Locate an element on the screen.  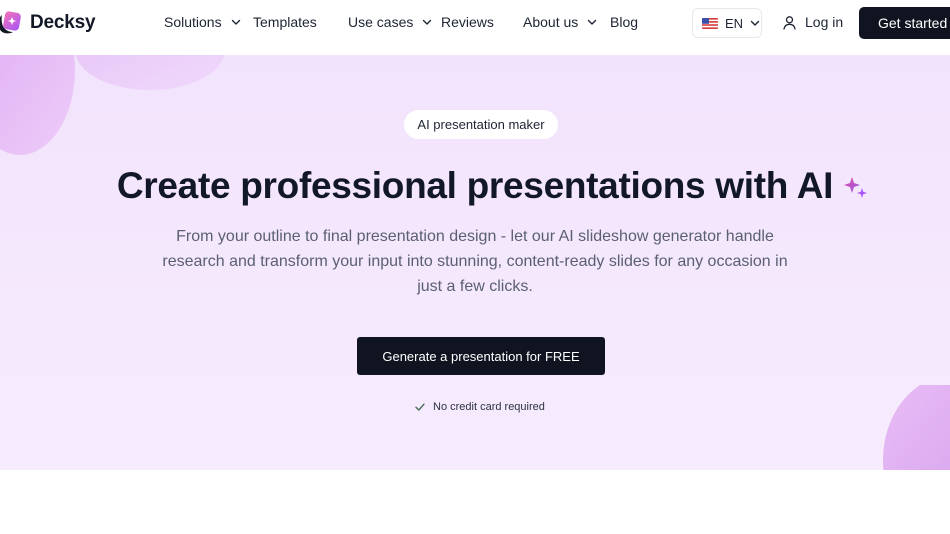
nav-blog-label: Blog is located at coordinates (624, 22).